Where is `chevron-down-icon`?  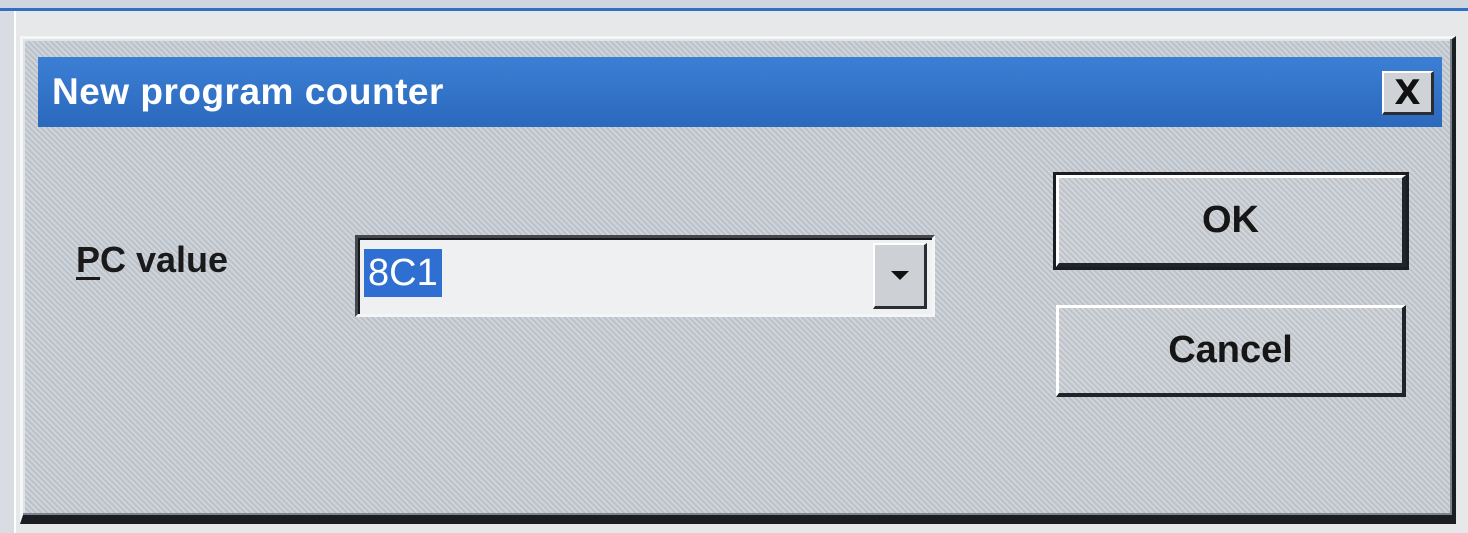 chevron-down-icon is located at coordinates (899, 275).